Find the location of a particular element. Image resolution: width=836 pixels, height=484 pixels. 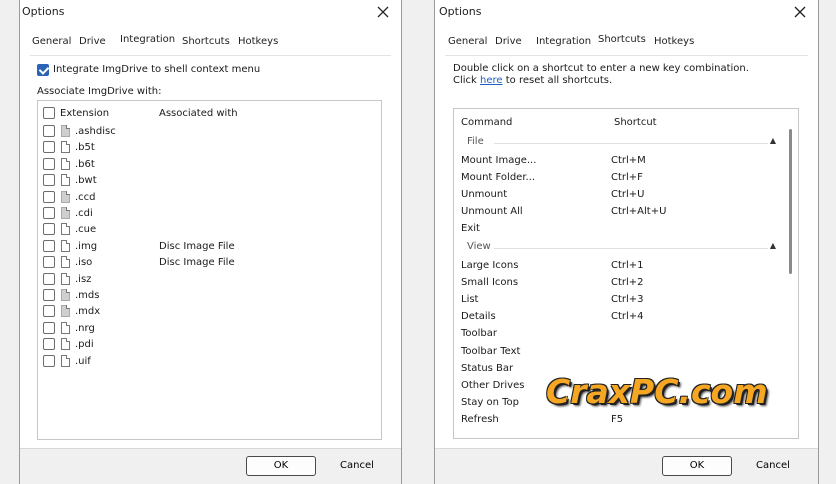

associated-with-value: Disc Image File is located at coordinates (197, 246).